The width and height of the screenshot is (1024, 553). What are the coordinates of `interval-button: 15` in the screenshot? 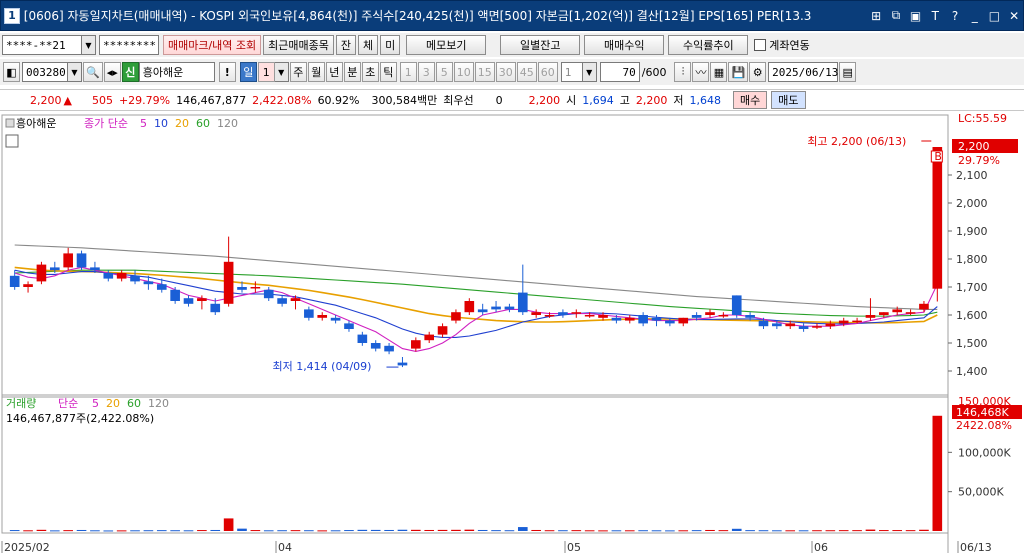 It's located at (484, 72).